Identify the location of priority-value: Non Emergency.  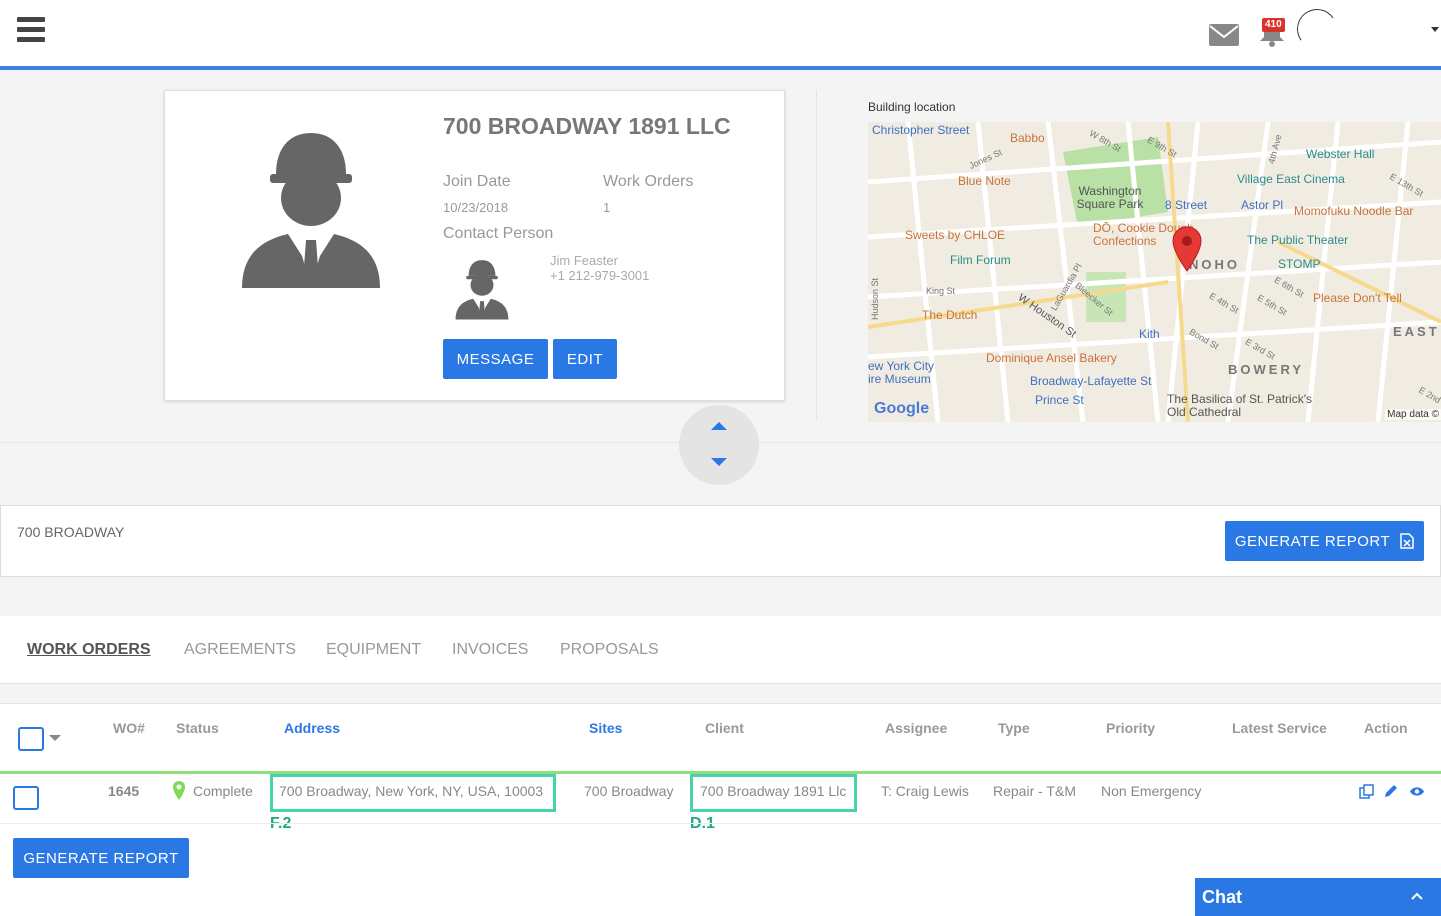
(1151, 791).